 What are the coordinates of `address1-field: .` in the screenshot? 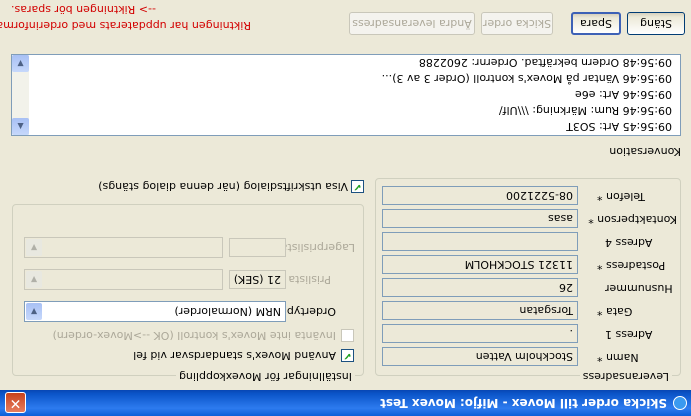 It's located at (480, 333).